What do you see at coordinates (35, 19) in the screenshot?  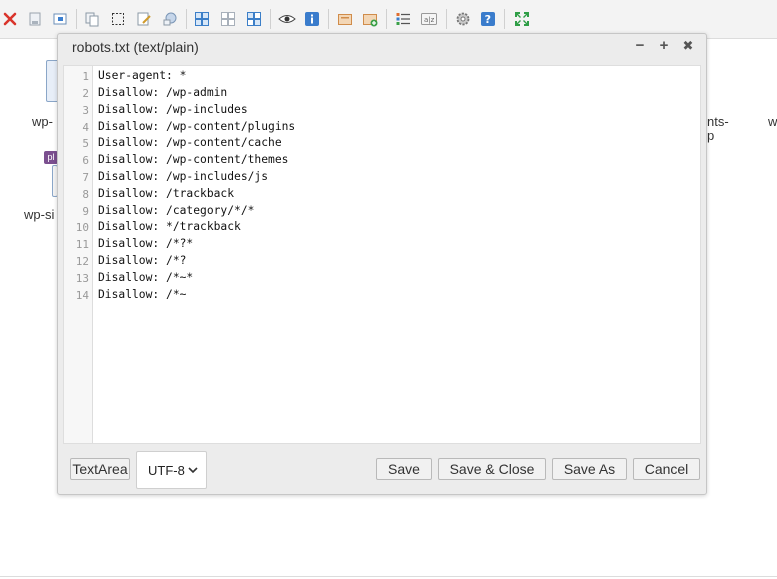 I see `delete-icon` at bounding box center [35, 19].